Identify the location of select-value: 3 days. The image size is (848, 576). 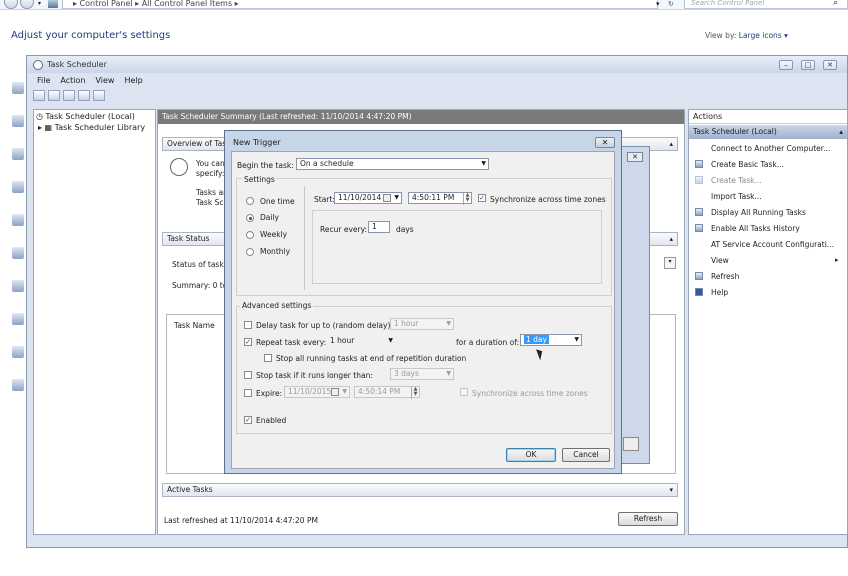
(406, 373).